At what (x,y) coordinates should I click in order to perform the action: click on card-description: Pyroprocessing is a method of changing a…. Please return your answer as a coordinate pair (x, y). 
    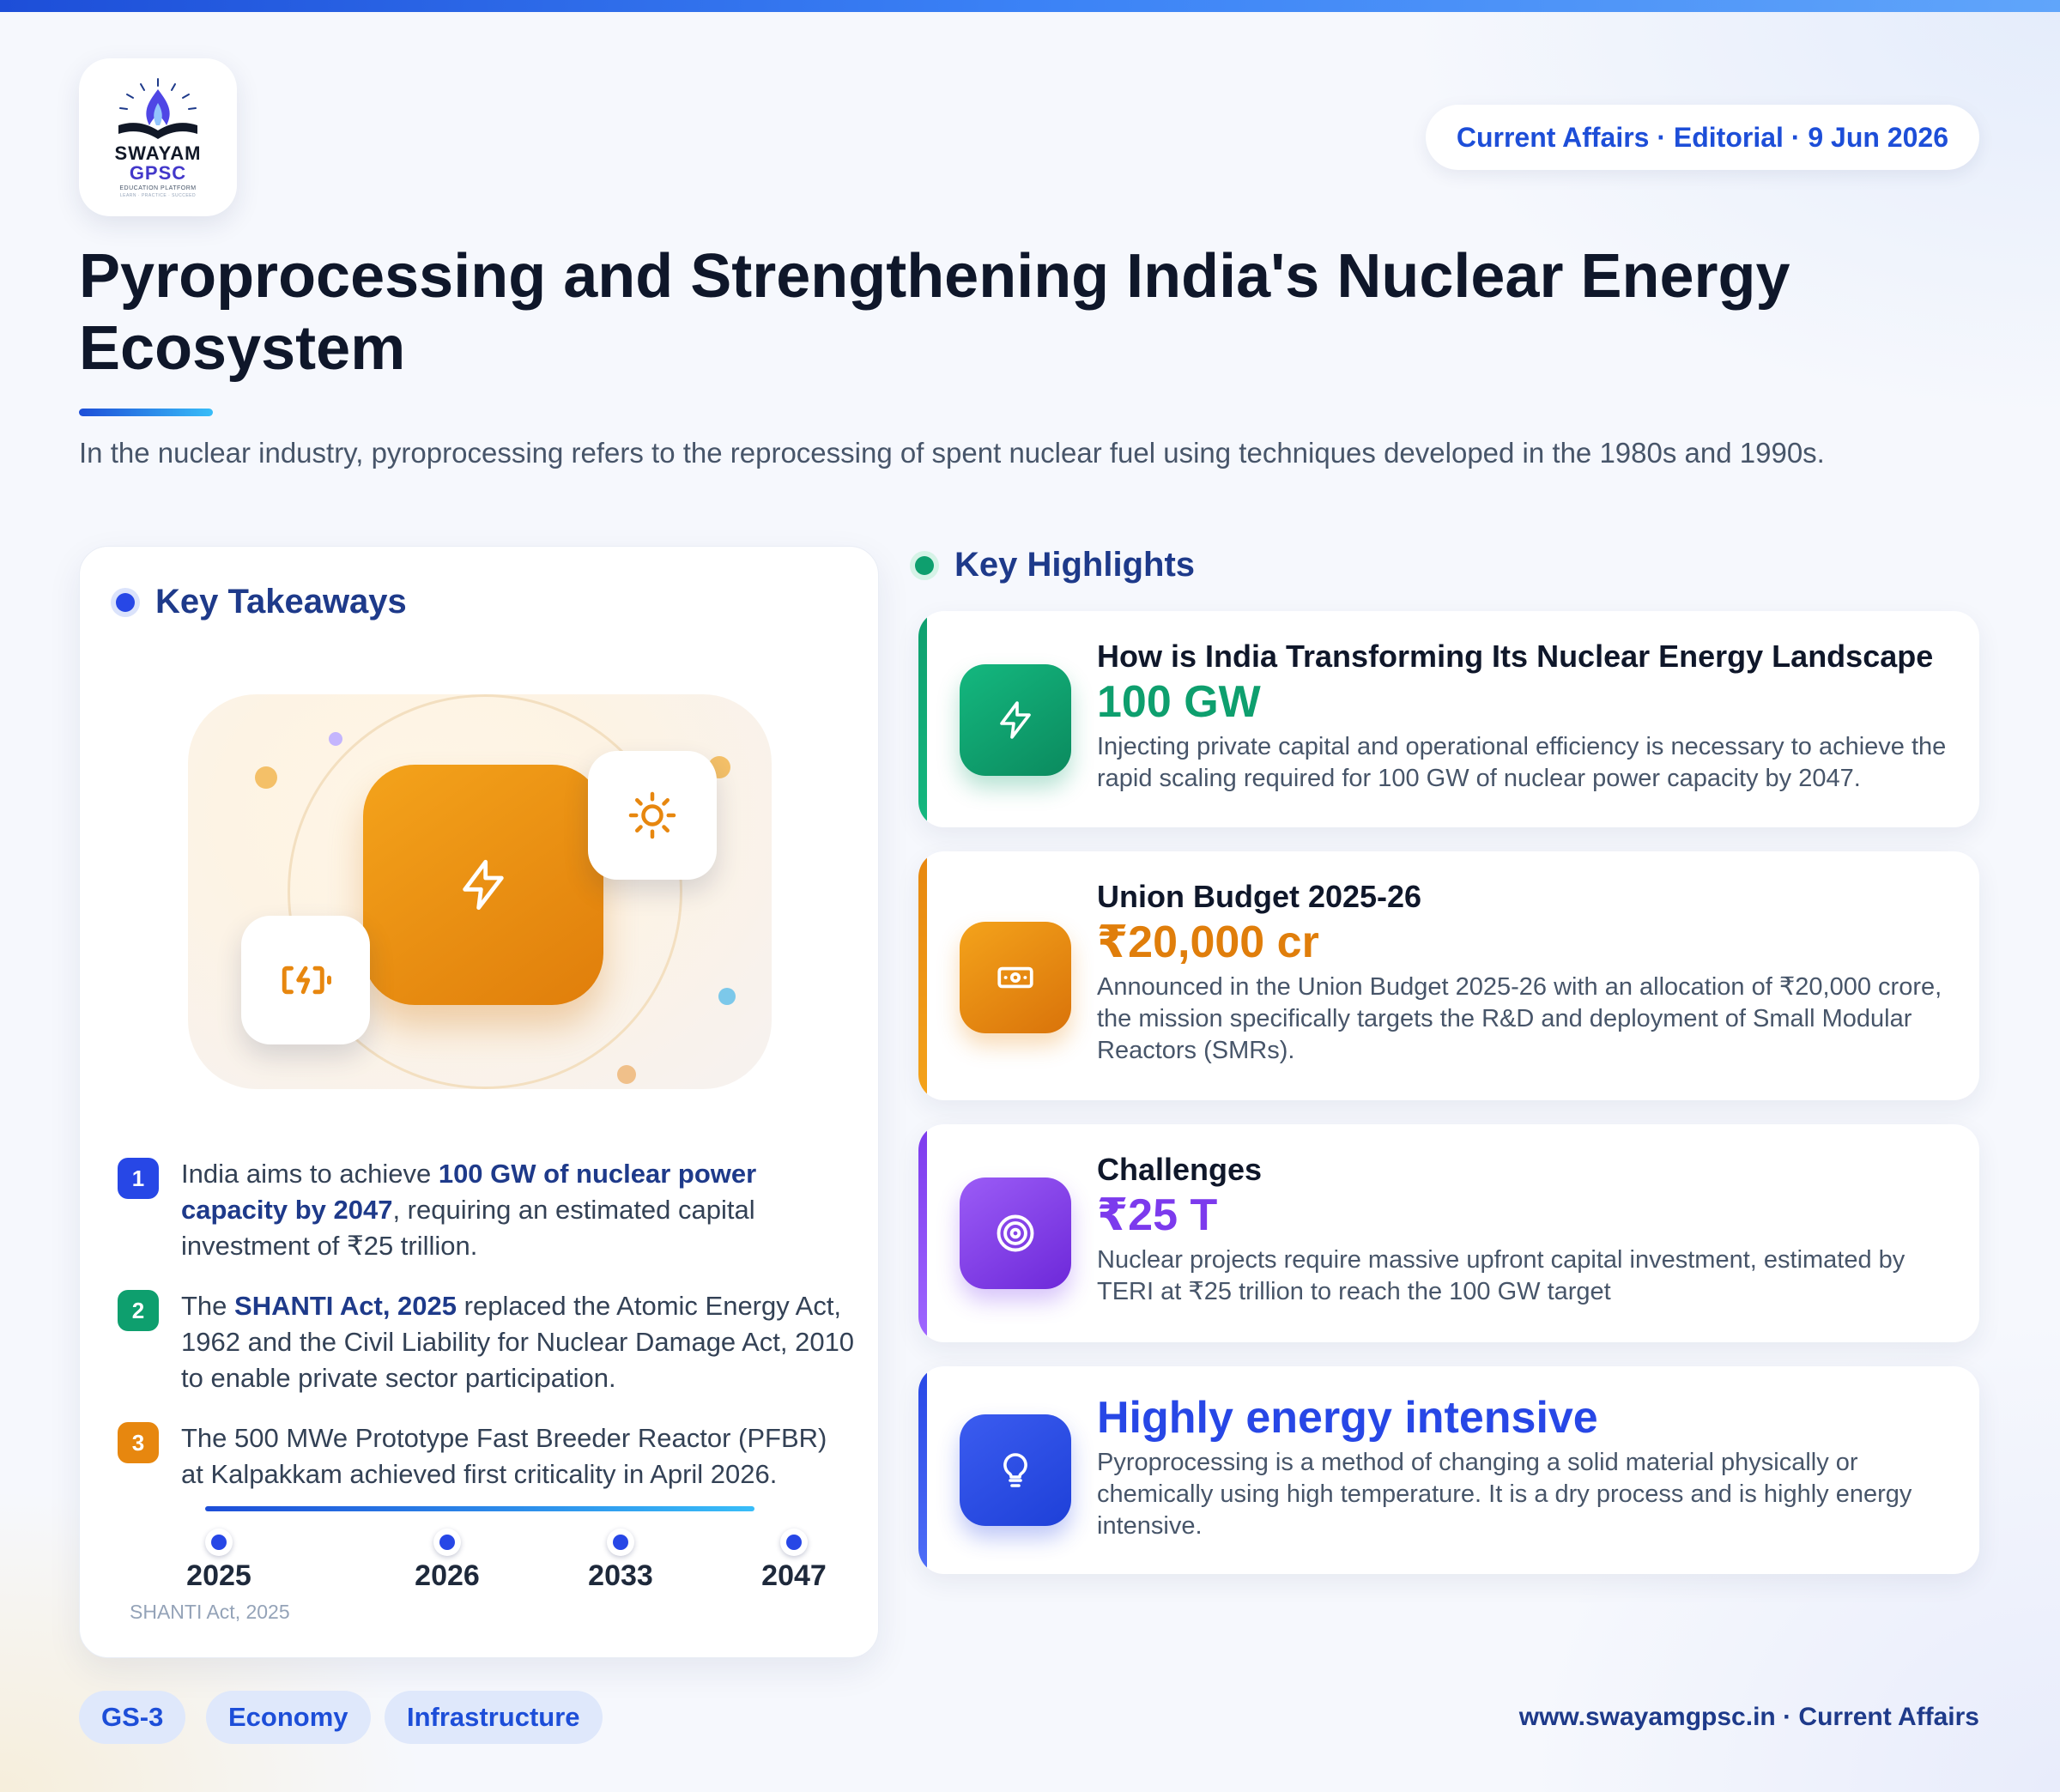
    Looking at the image, I should click on (1504, 1494).